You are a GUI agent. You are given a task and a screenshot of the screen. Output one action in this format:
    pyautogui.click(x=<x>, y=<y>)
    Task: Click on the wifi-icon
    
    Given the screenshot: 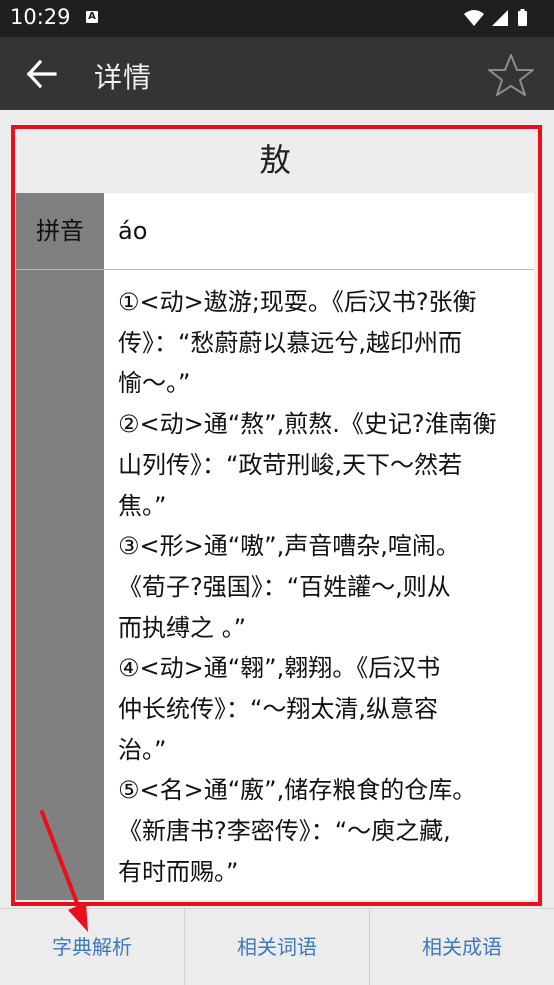 What is the action you would take?
    pyautogui.click(x=474, y=18)
    